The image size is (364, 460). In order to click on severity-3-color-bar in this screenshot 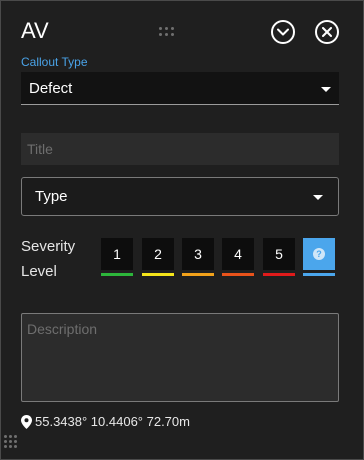, I will do `click(198, 274)`.